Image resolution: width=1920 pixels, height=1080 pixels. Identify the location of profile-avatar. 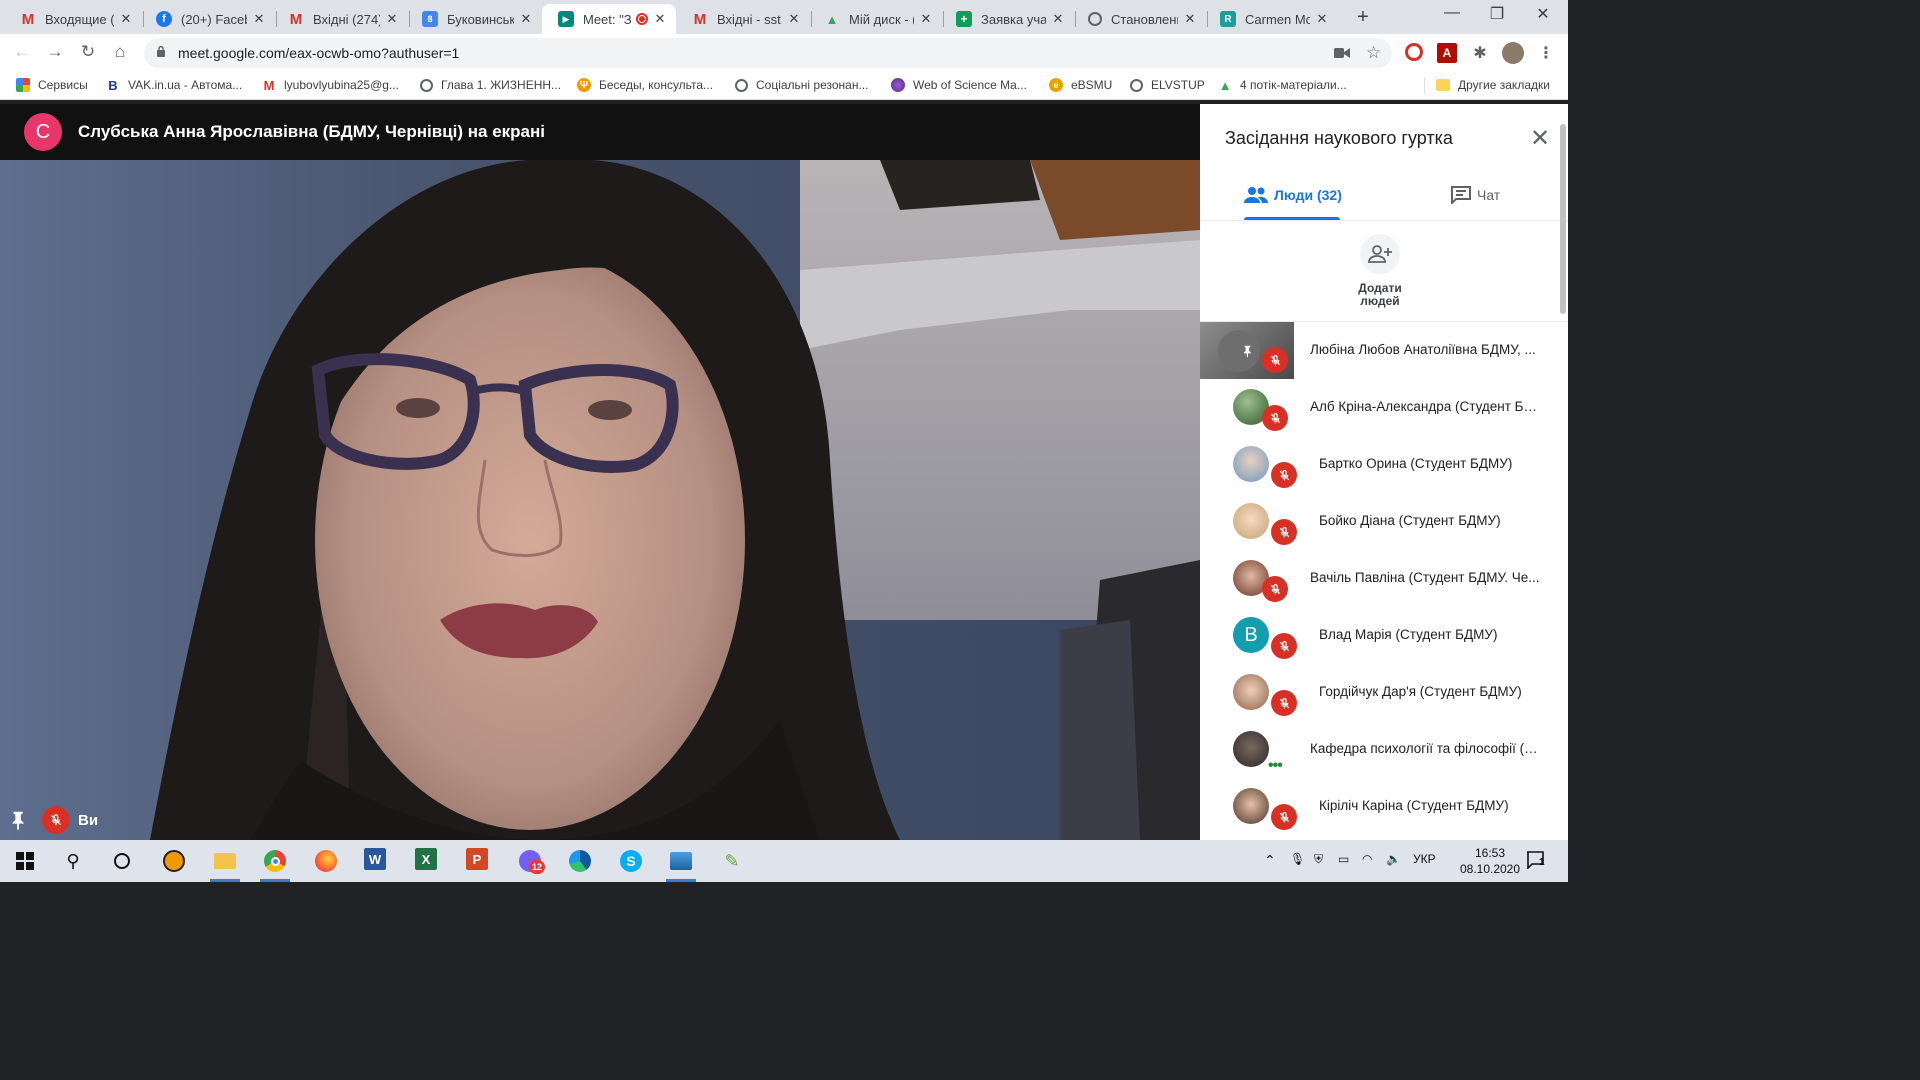
(1513, 53).